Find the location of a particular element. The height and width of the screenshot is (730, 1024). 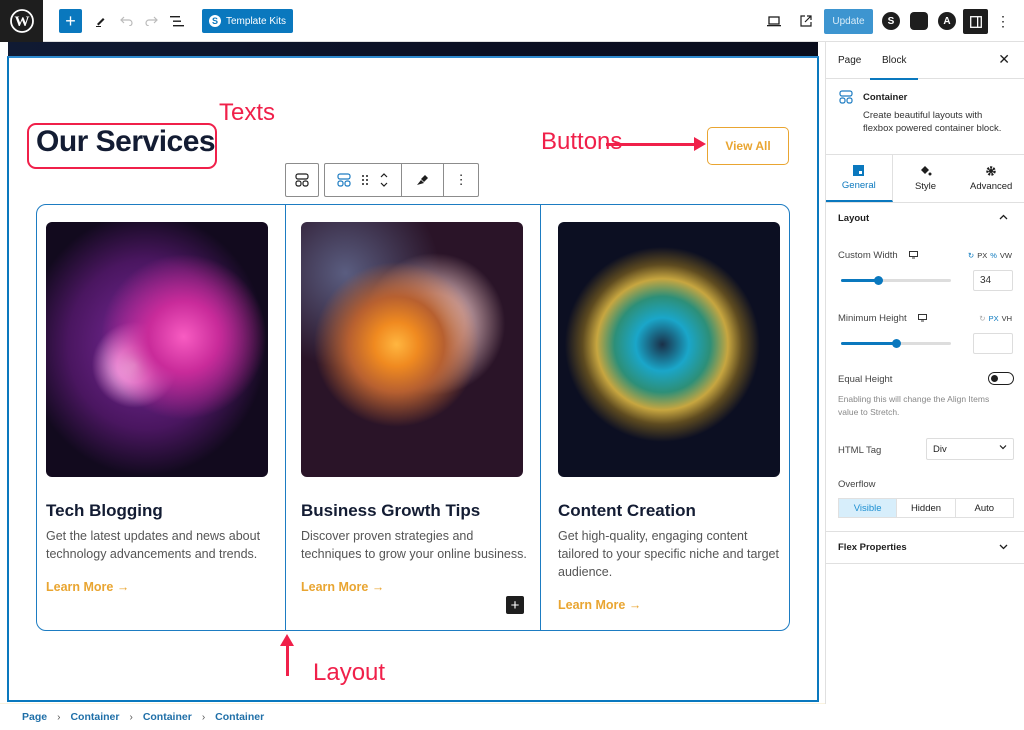

html-tag-select: Div is located at coordinates (970, 449).